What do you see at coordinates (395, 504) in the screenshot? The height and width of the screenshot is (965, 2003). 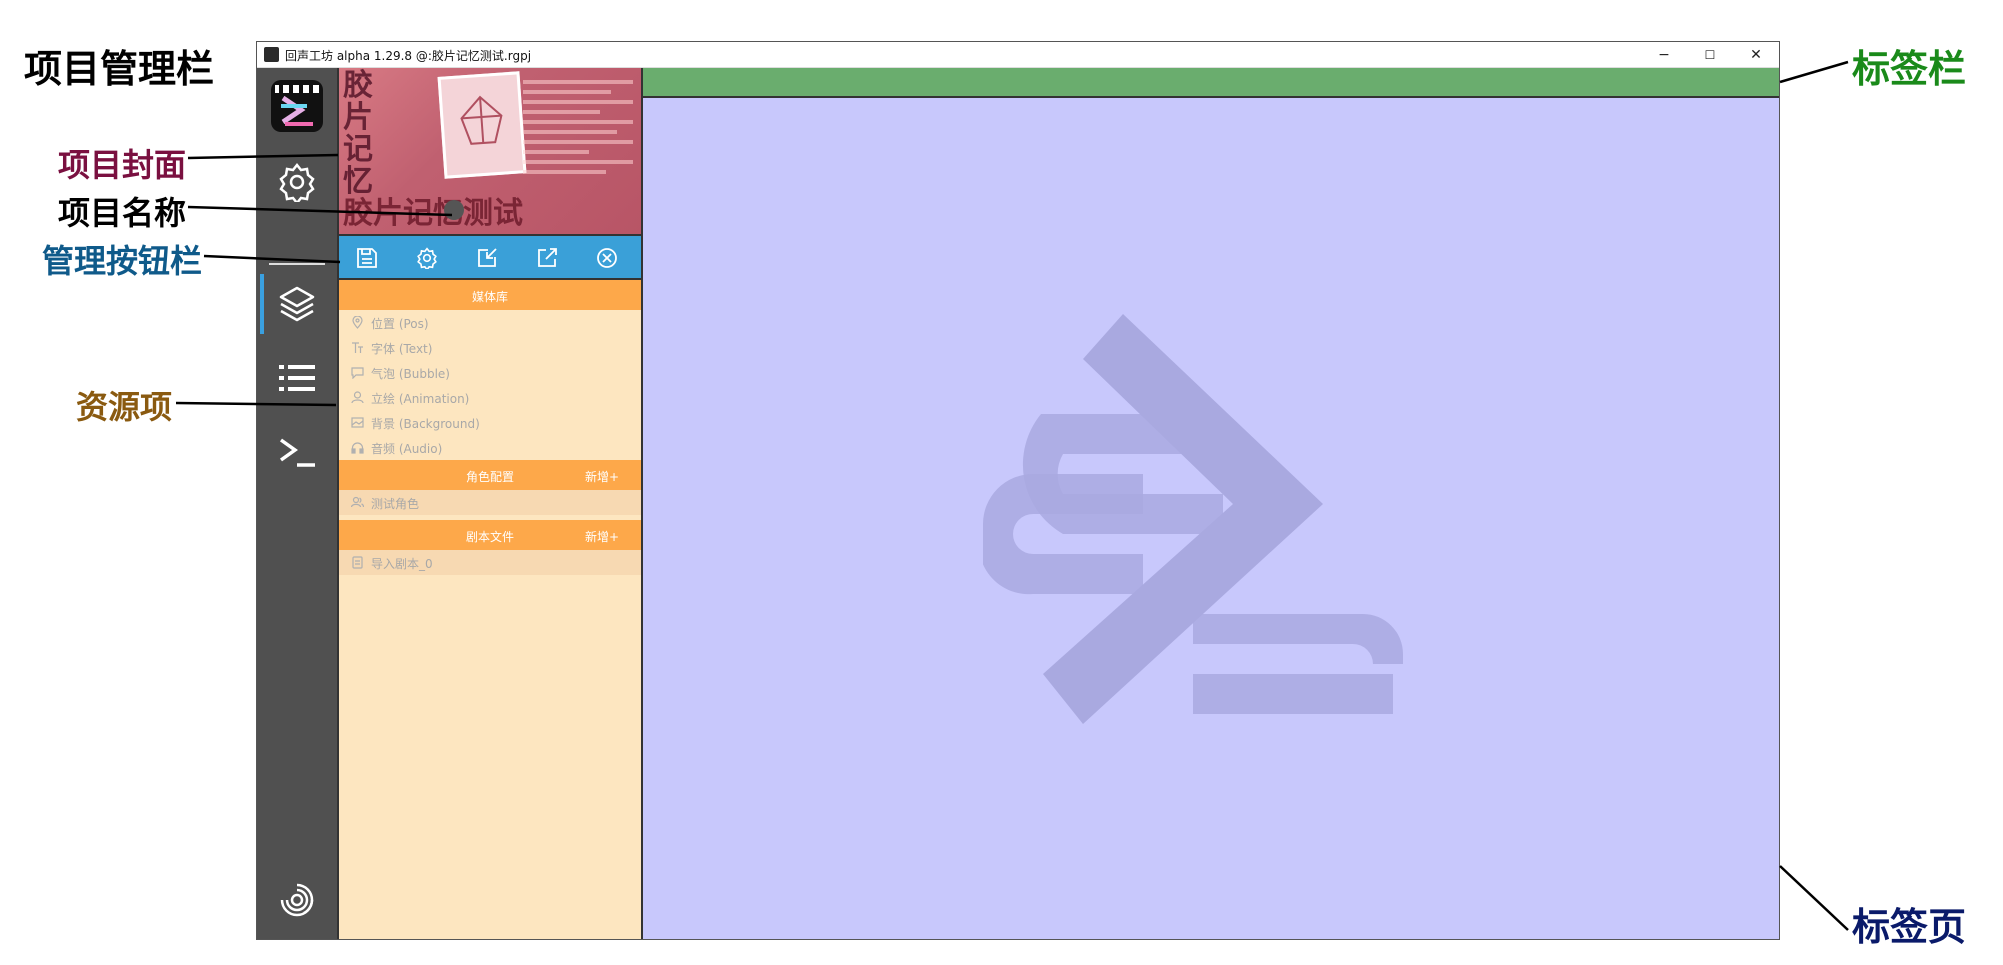 I see `resource-item-label: 测试角色` at bounding box center [395, 504].